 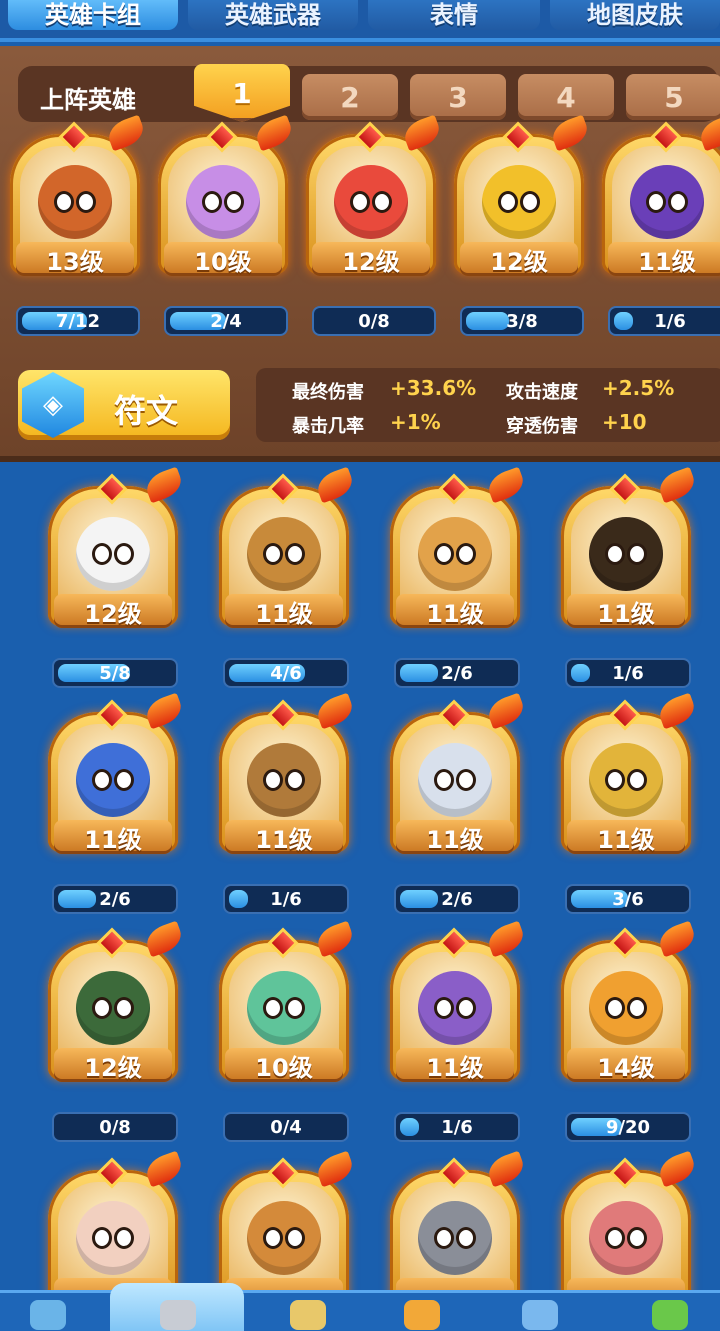 What do you see at coordinates (273, 15) in the screenshot?
I see `tab-hero-weapons: 英雄武器` at bounding box center [273, 15].